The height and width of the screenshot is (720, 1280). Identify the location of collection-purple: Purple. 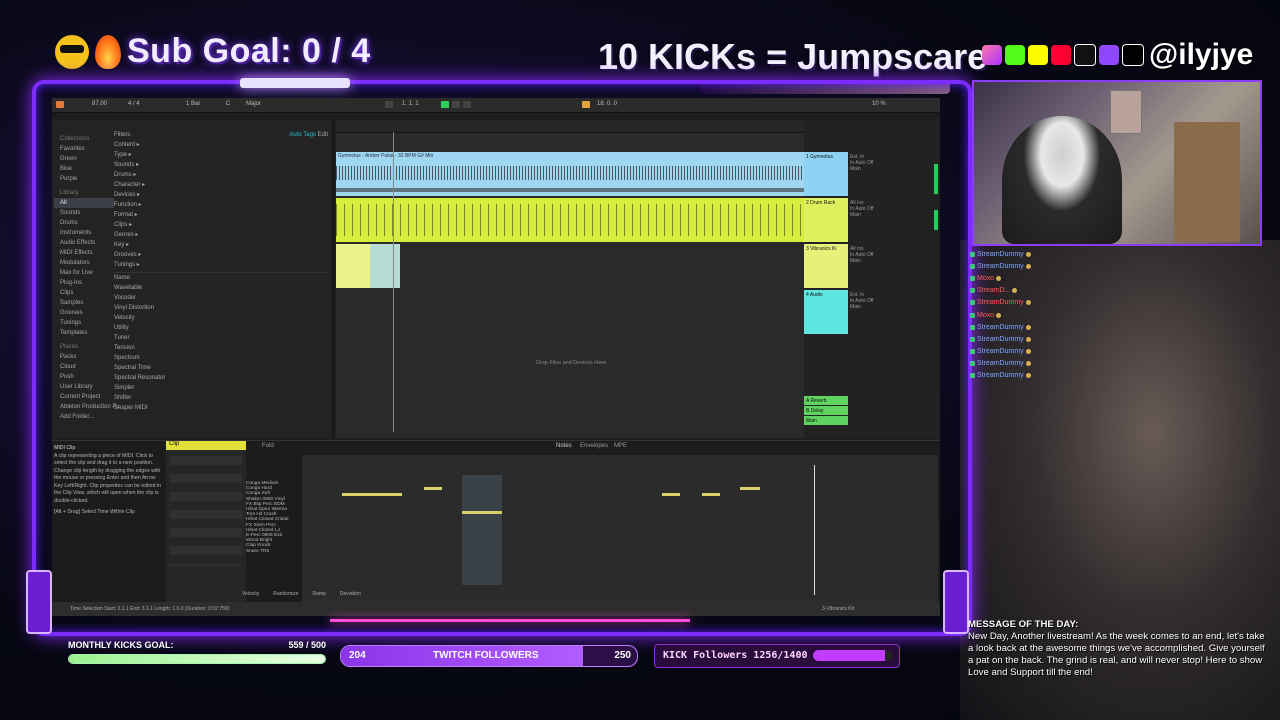
(84, 179).